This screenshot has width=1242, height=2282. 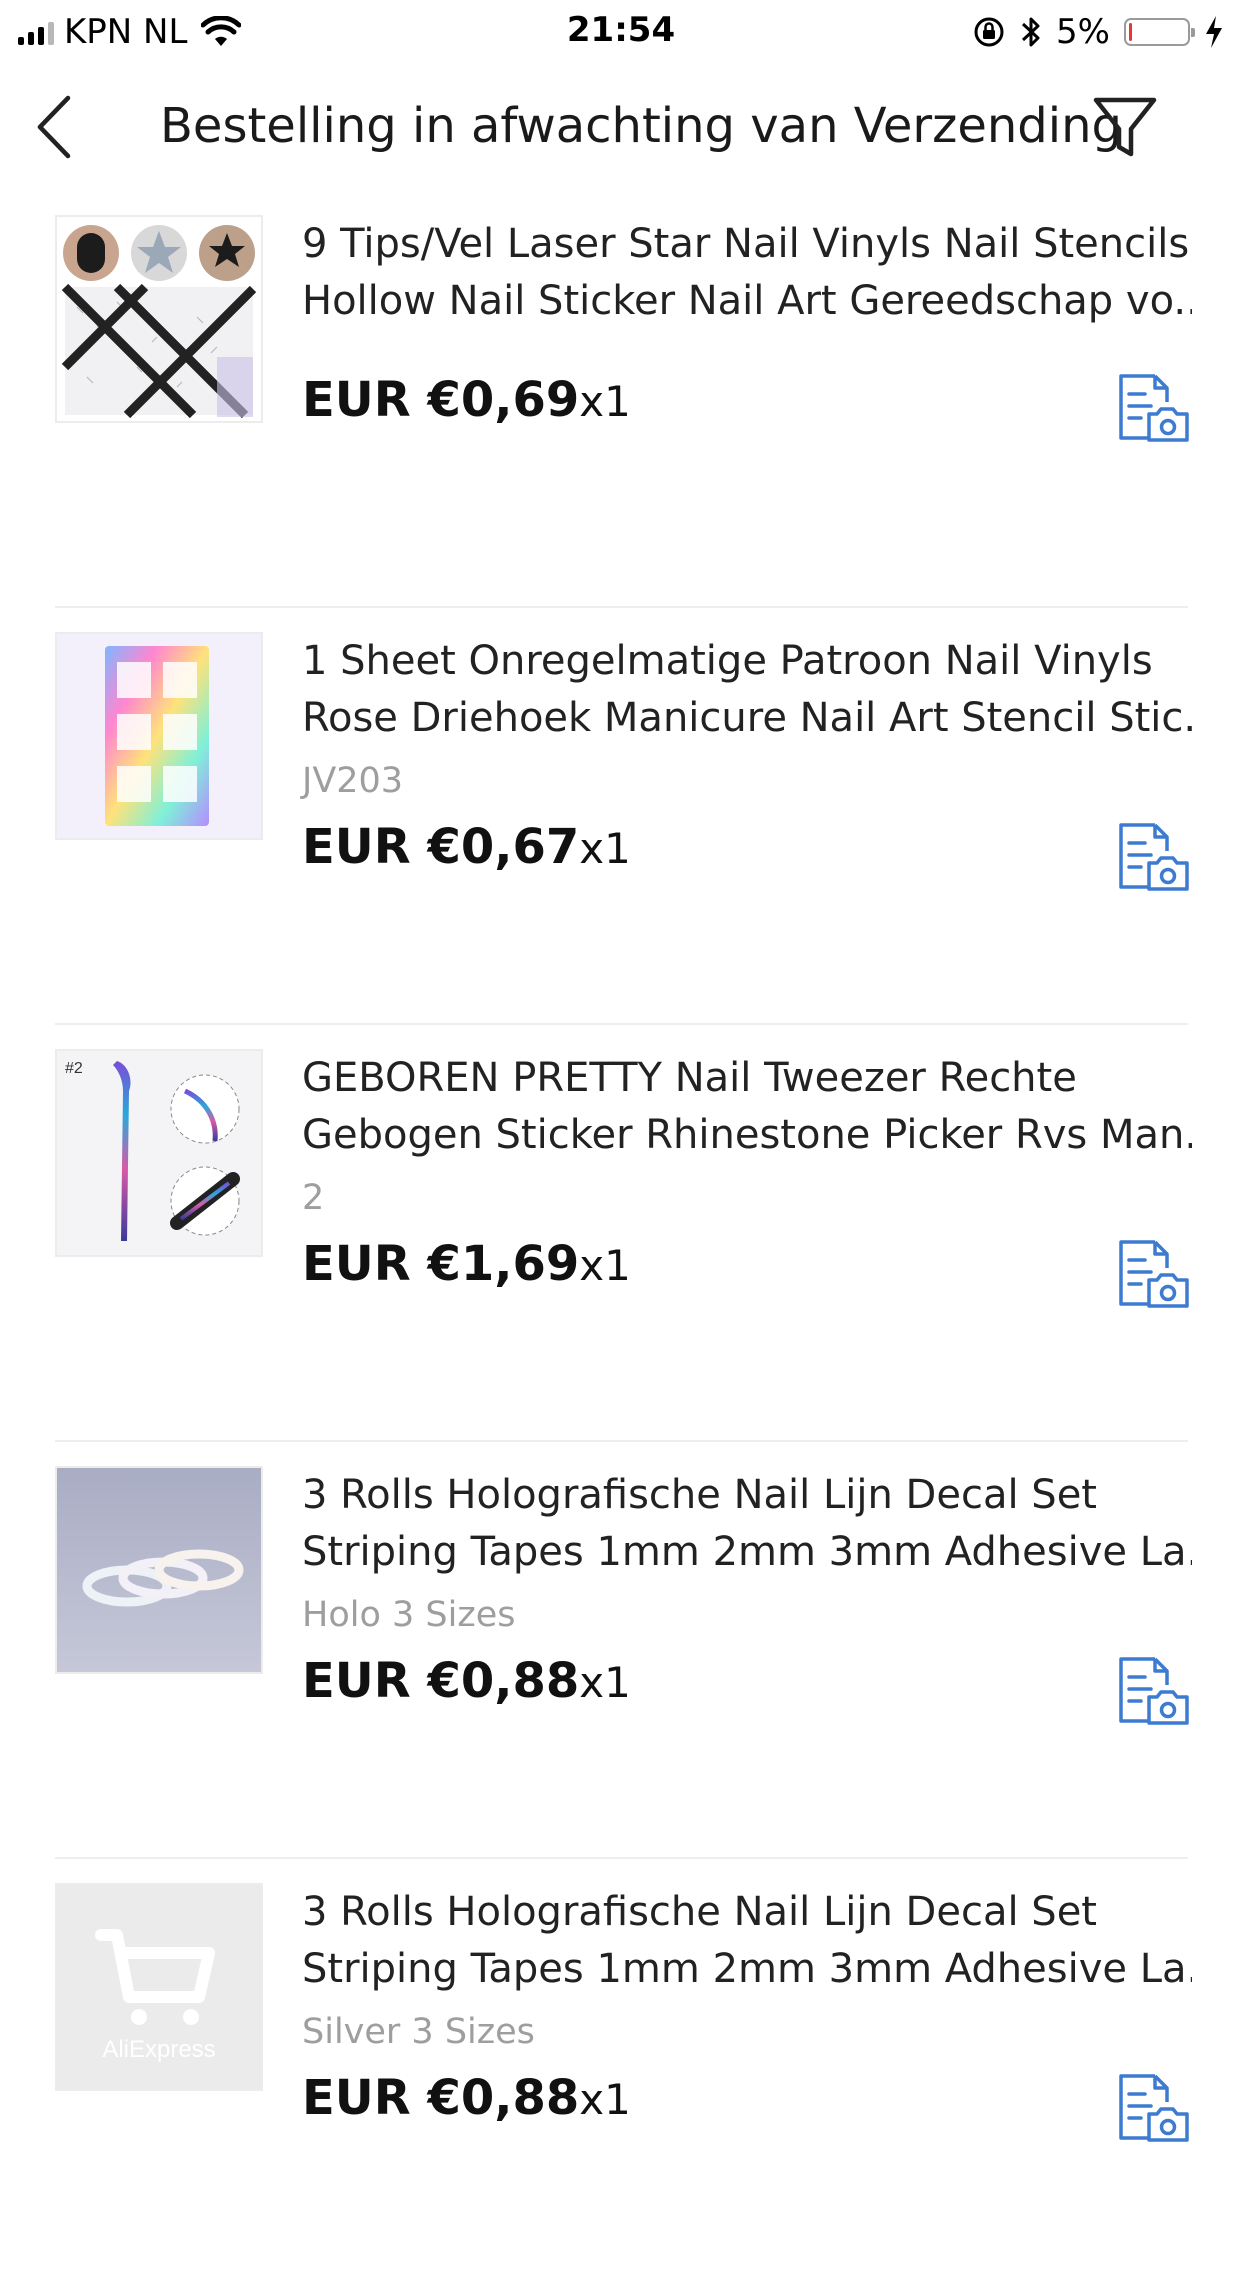 I want to click on status-bar: KPN NL 21:54 5%, so click(x=621, y=31).